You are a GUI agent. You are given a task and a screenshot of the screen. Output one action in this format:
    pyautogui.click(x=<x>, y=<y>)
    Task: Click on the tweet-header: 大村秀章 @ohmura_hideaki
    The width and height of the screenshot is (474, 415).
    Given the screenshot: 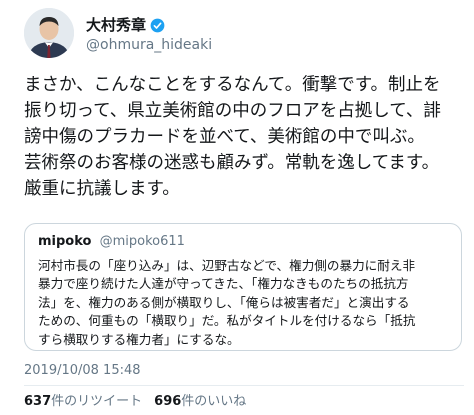 What is the action you would take?
    pyautogui.click(x=244, y=34)
    